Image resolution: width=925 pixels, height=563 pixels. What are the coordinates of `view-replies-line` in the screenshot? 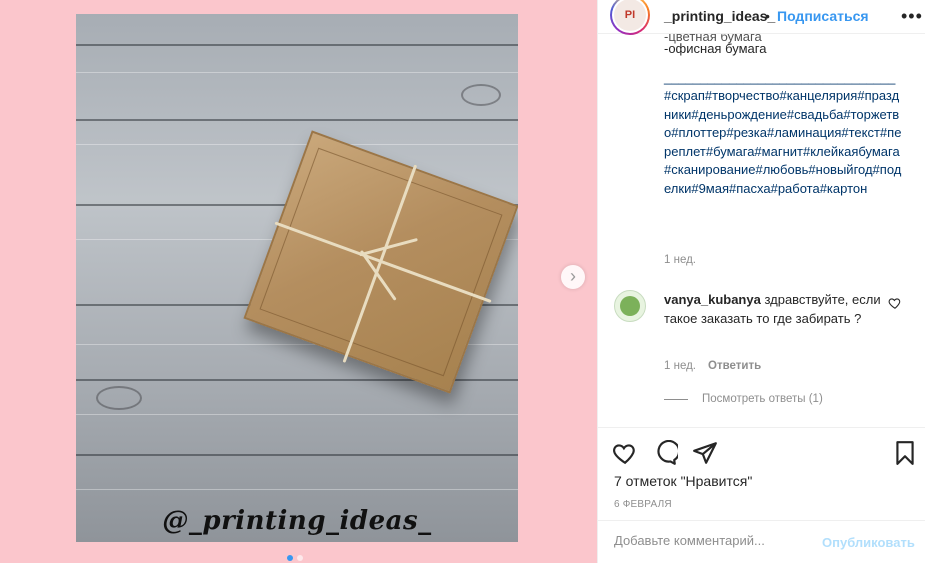 It's located at (676, 399).